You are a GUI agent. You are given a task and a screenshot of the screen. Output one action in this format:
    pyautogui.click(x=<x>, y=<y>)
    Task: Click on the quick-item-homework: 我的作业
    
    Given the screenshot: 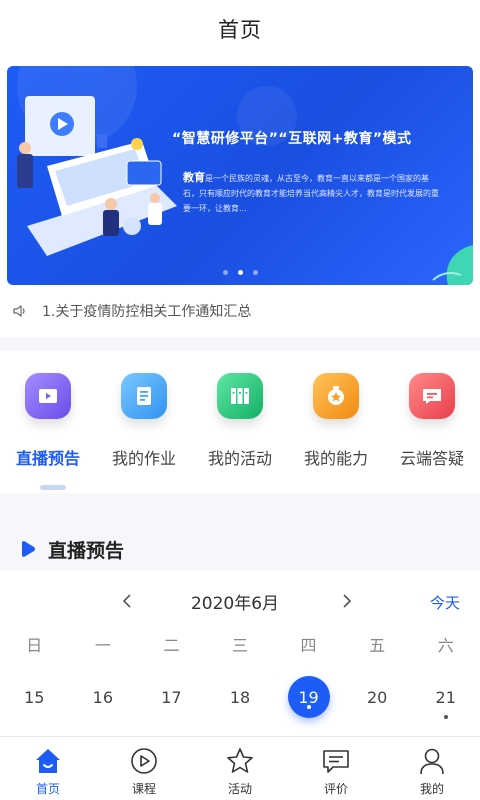 What is the action you would take?
    pyautogui.click(x=144, y=433)
    